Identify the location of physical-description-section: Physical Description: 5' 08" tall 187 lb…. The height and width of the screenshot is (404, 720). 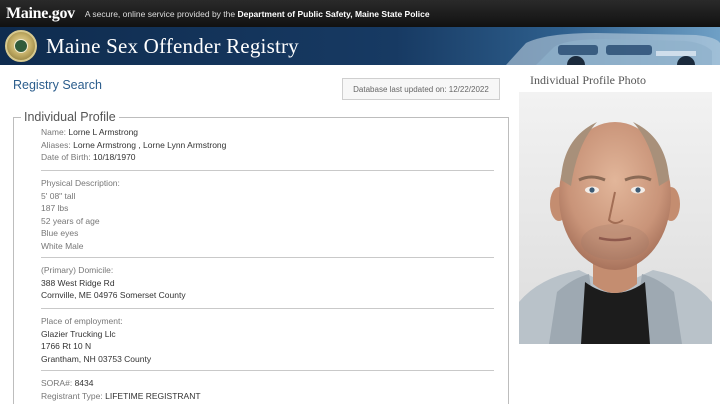
(80, 214).